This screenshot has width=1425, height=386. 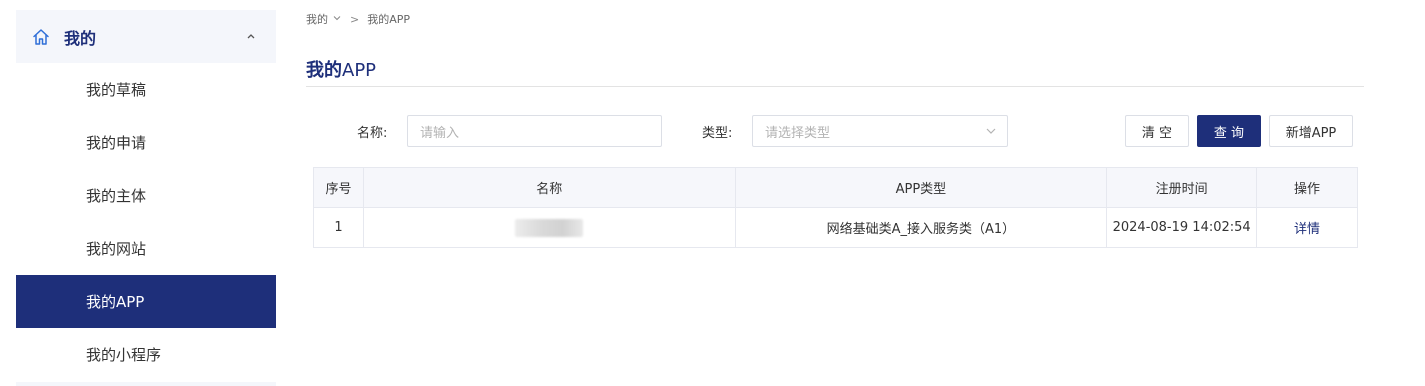 What do you see at coordinates (880, 131) in the screenshot?
I see `type-select: 请选择类型` at bounding box center [880, 131].